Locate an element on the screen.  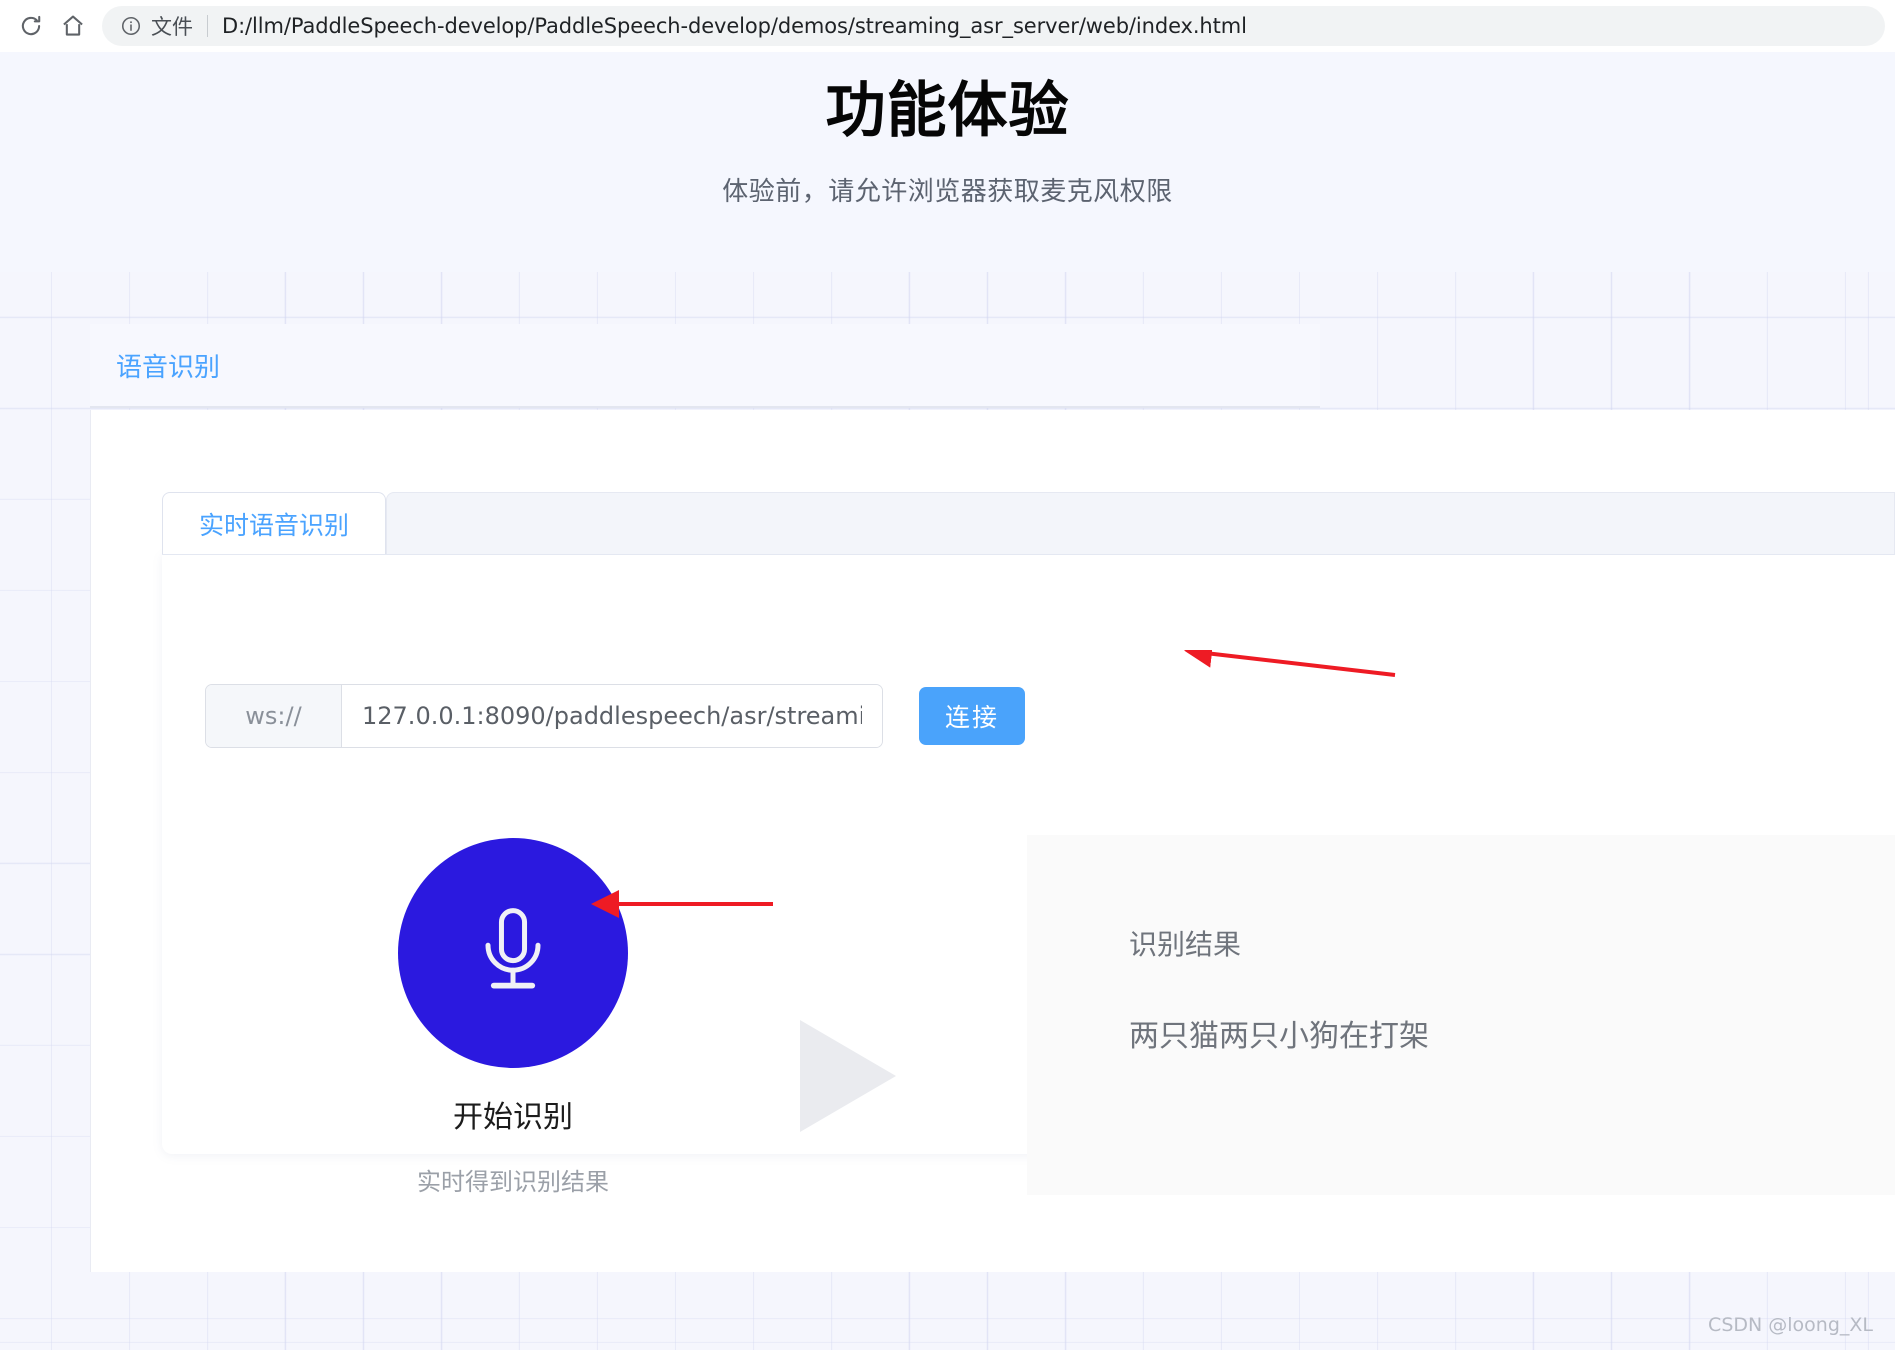
websocket-url-input is located at coordinates (612, 716).